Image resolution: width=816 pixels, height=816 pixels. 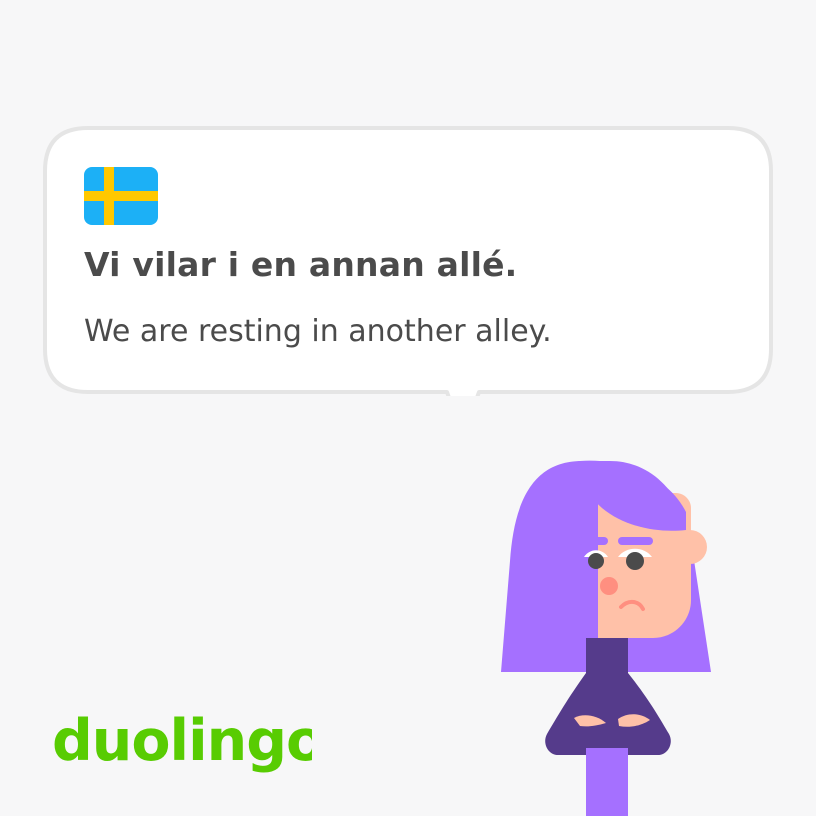 I want to click on phrase-translation: We are resting in another alley., so click(x=318, y=331).